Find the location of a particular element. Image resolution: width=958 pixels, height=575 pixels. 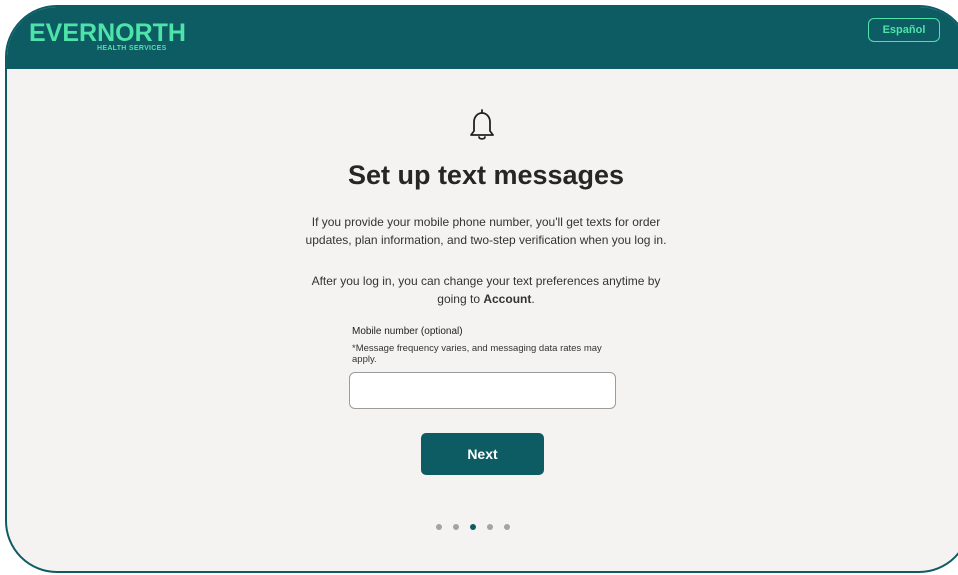

language-toggle-button: Español is located at coordinates (904, 30).